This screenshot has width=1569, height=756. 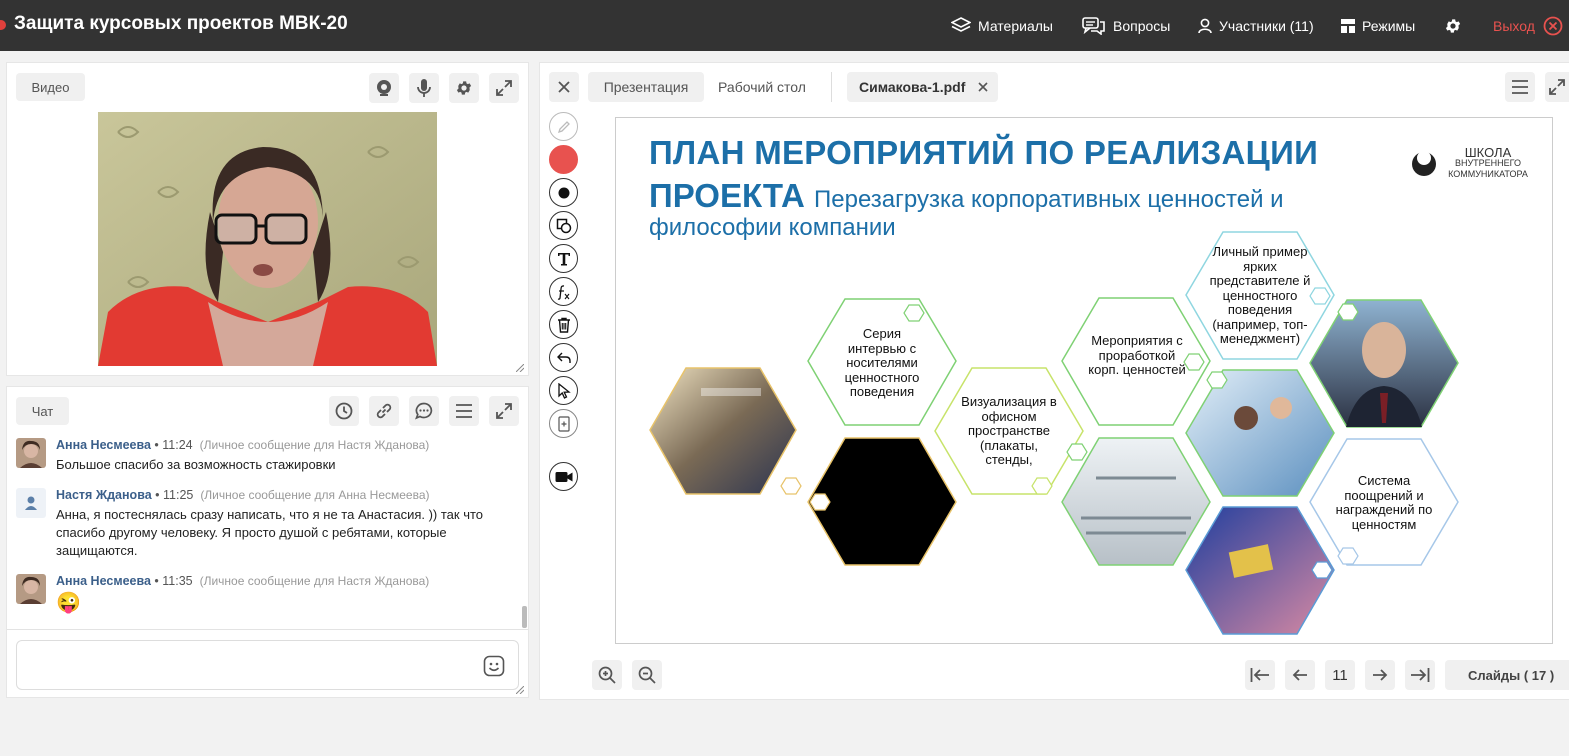 What do you see at coordinates (1142, 26) in the screenshot?
I see `questions-label: Вопросы` at bounding box center [1142, 26].